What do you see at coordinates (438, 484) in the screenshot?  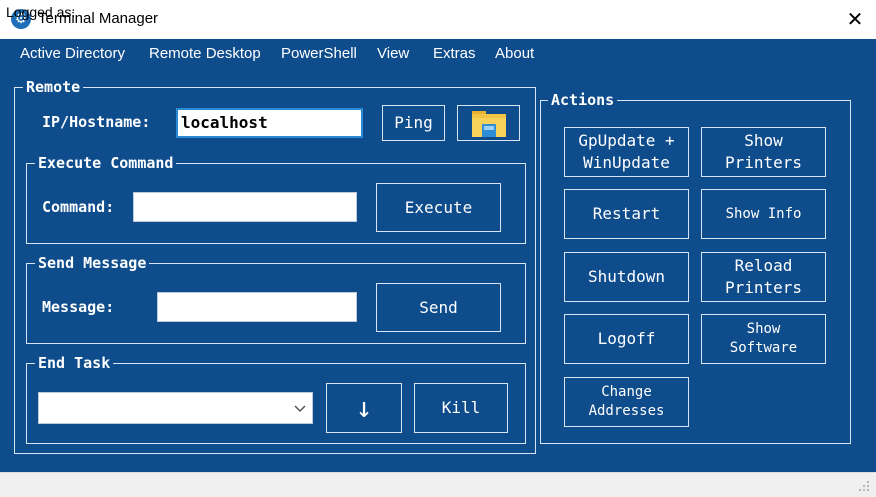 I see `status-bar` at bounding box center [438, 484].